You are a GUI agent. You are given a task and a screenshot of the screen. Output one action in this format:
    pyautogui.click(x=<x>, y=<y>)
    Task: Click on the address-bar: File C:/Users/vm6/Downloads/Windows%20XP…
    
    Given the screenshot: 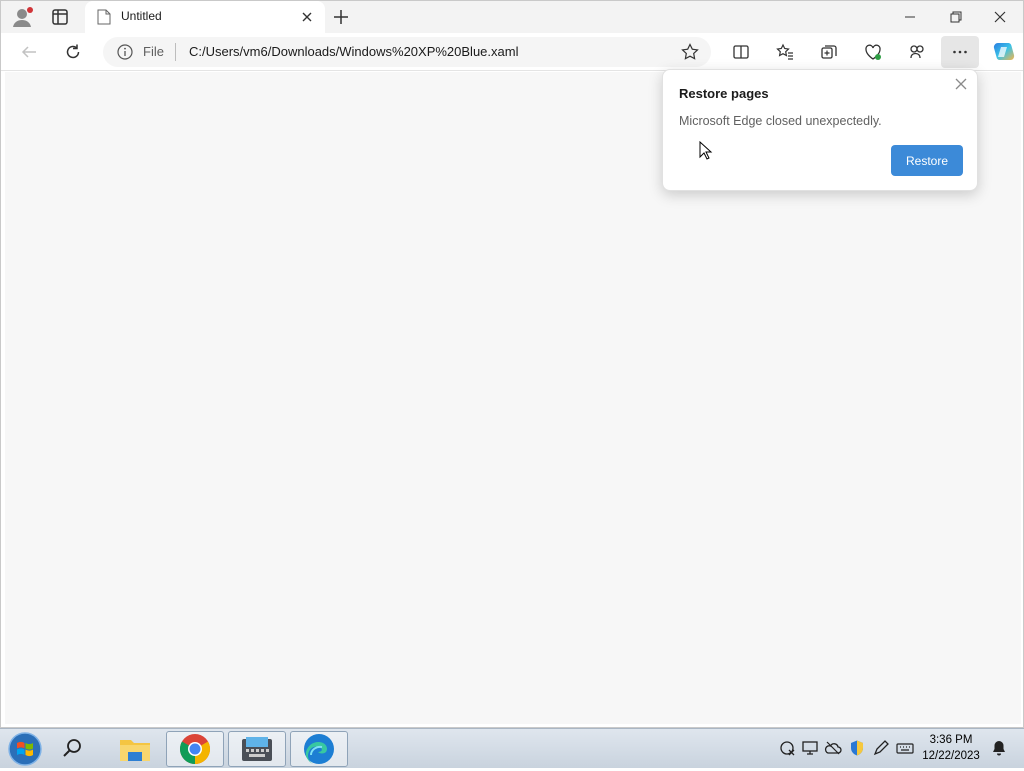 What is the action you would take?
    pyautogui.click(x=407, y=52)
    